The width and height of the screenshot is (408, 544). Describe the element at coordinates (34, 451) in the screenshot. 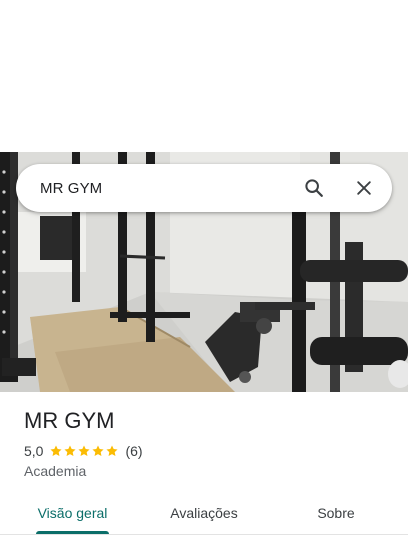

I see `rating-value: 5,0` at that location.